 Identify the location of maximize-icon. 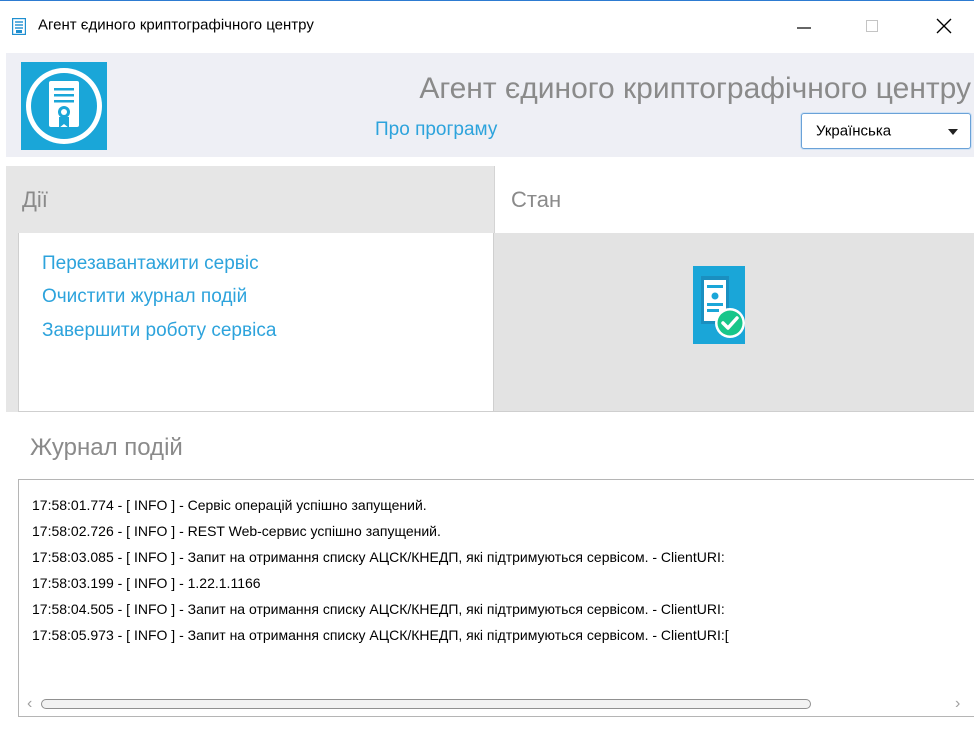
(872, 26).